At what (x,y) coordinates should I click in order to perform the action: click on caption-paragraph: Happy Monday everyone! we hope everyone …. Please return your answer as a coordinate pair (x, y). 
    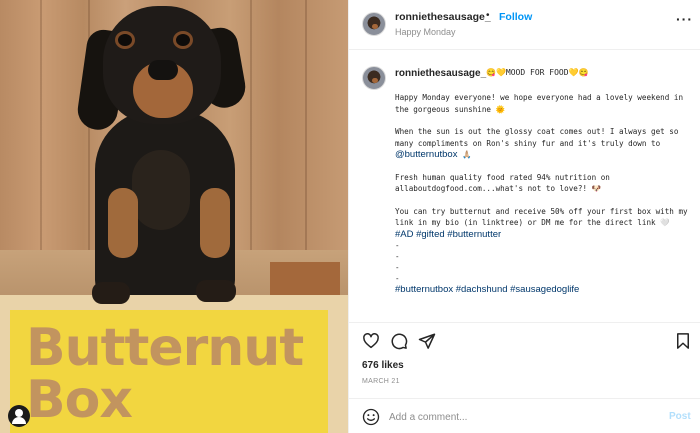
    Looking at the image, I should click on (539, 103).